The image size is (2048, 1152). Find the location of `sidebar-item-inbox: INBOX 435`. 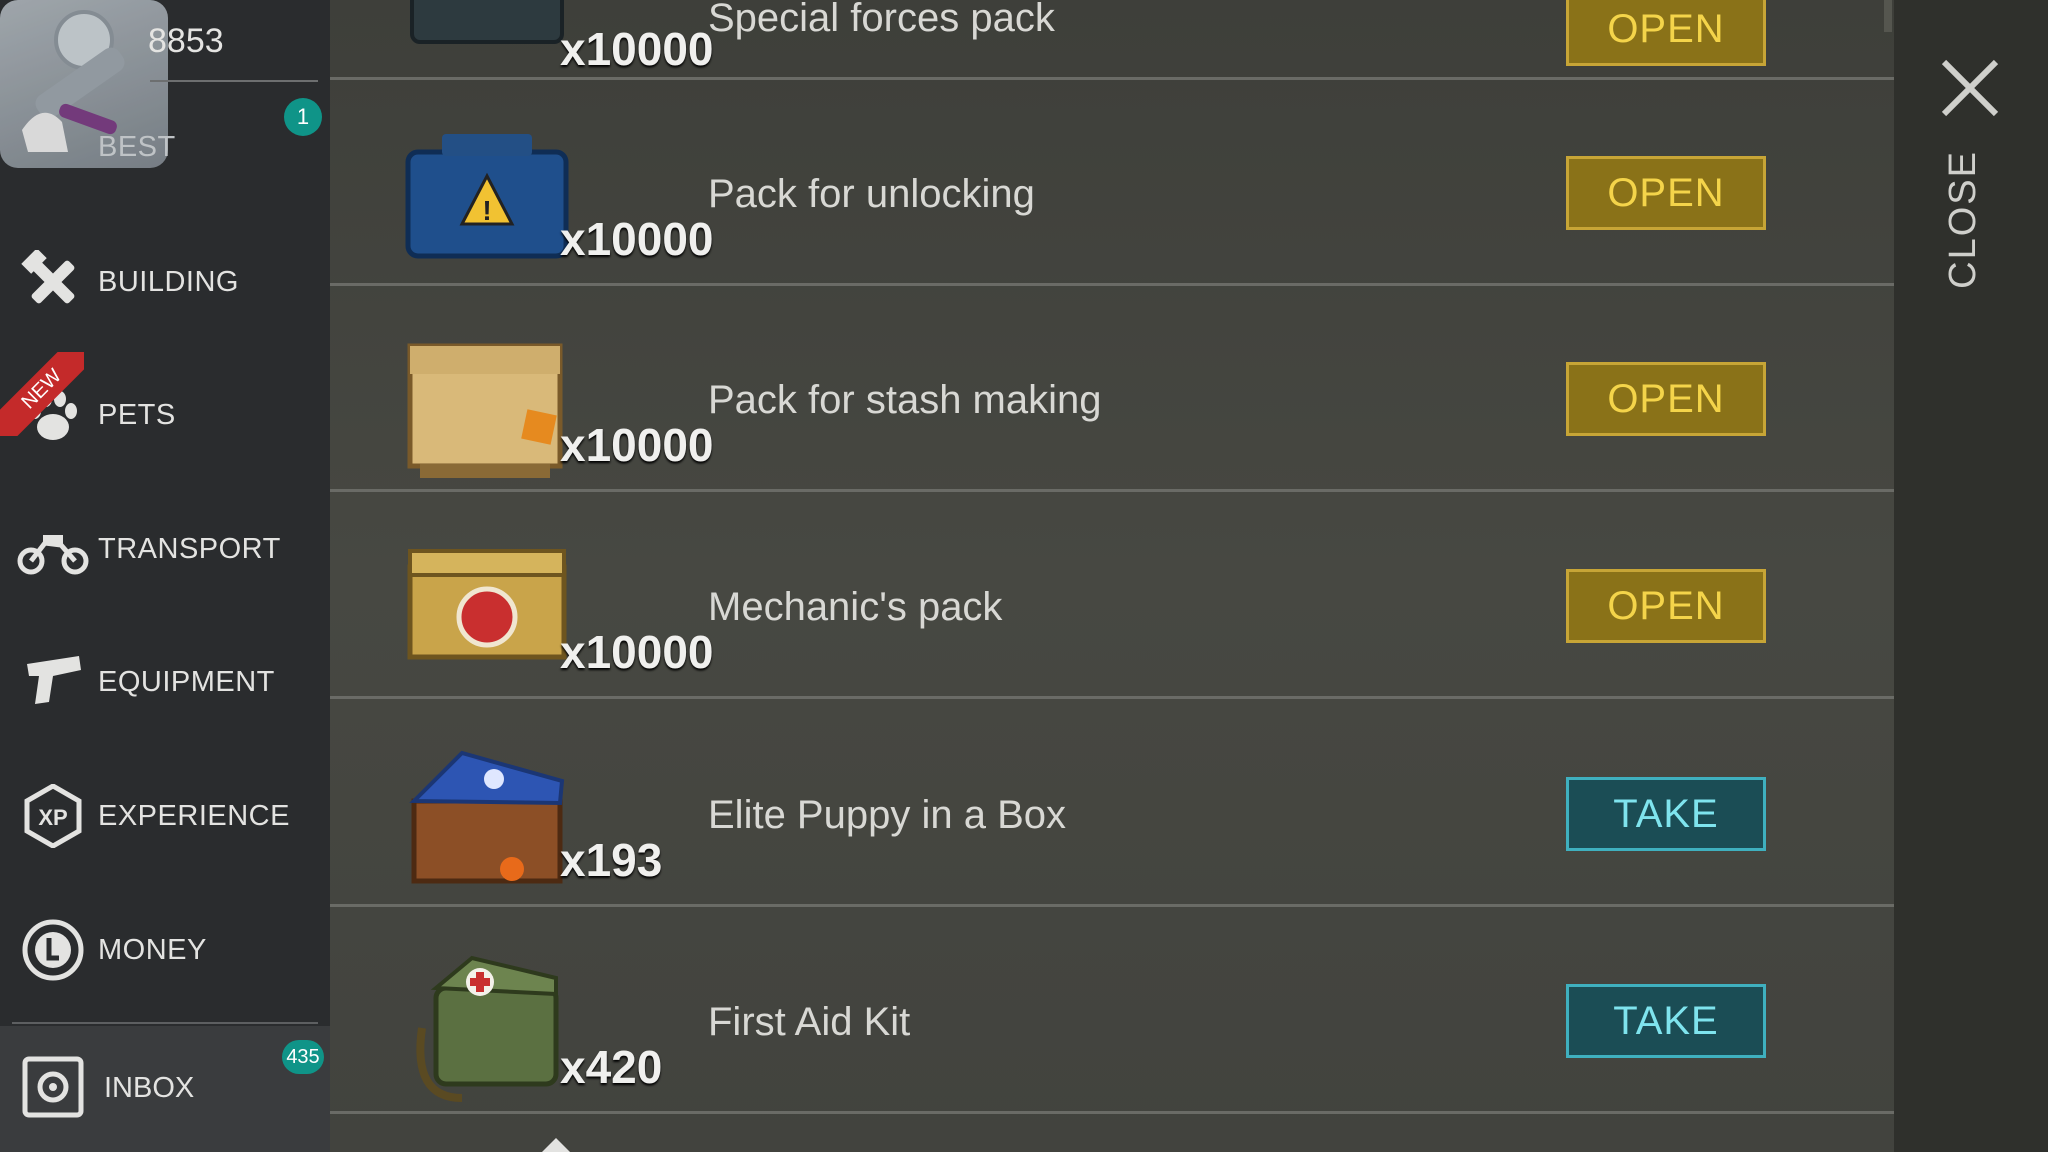

sidebar-item-inbox: INBOX 435 is located at coordinates (165, 1089).